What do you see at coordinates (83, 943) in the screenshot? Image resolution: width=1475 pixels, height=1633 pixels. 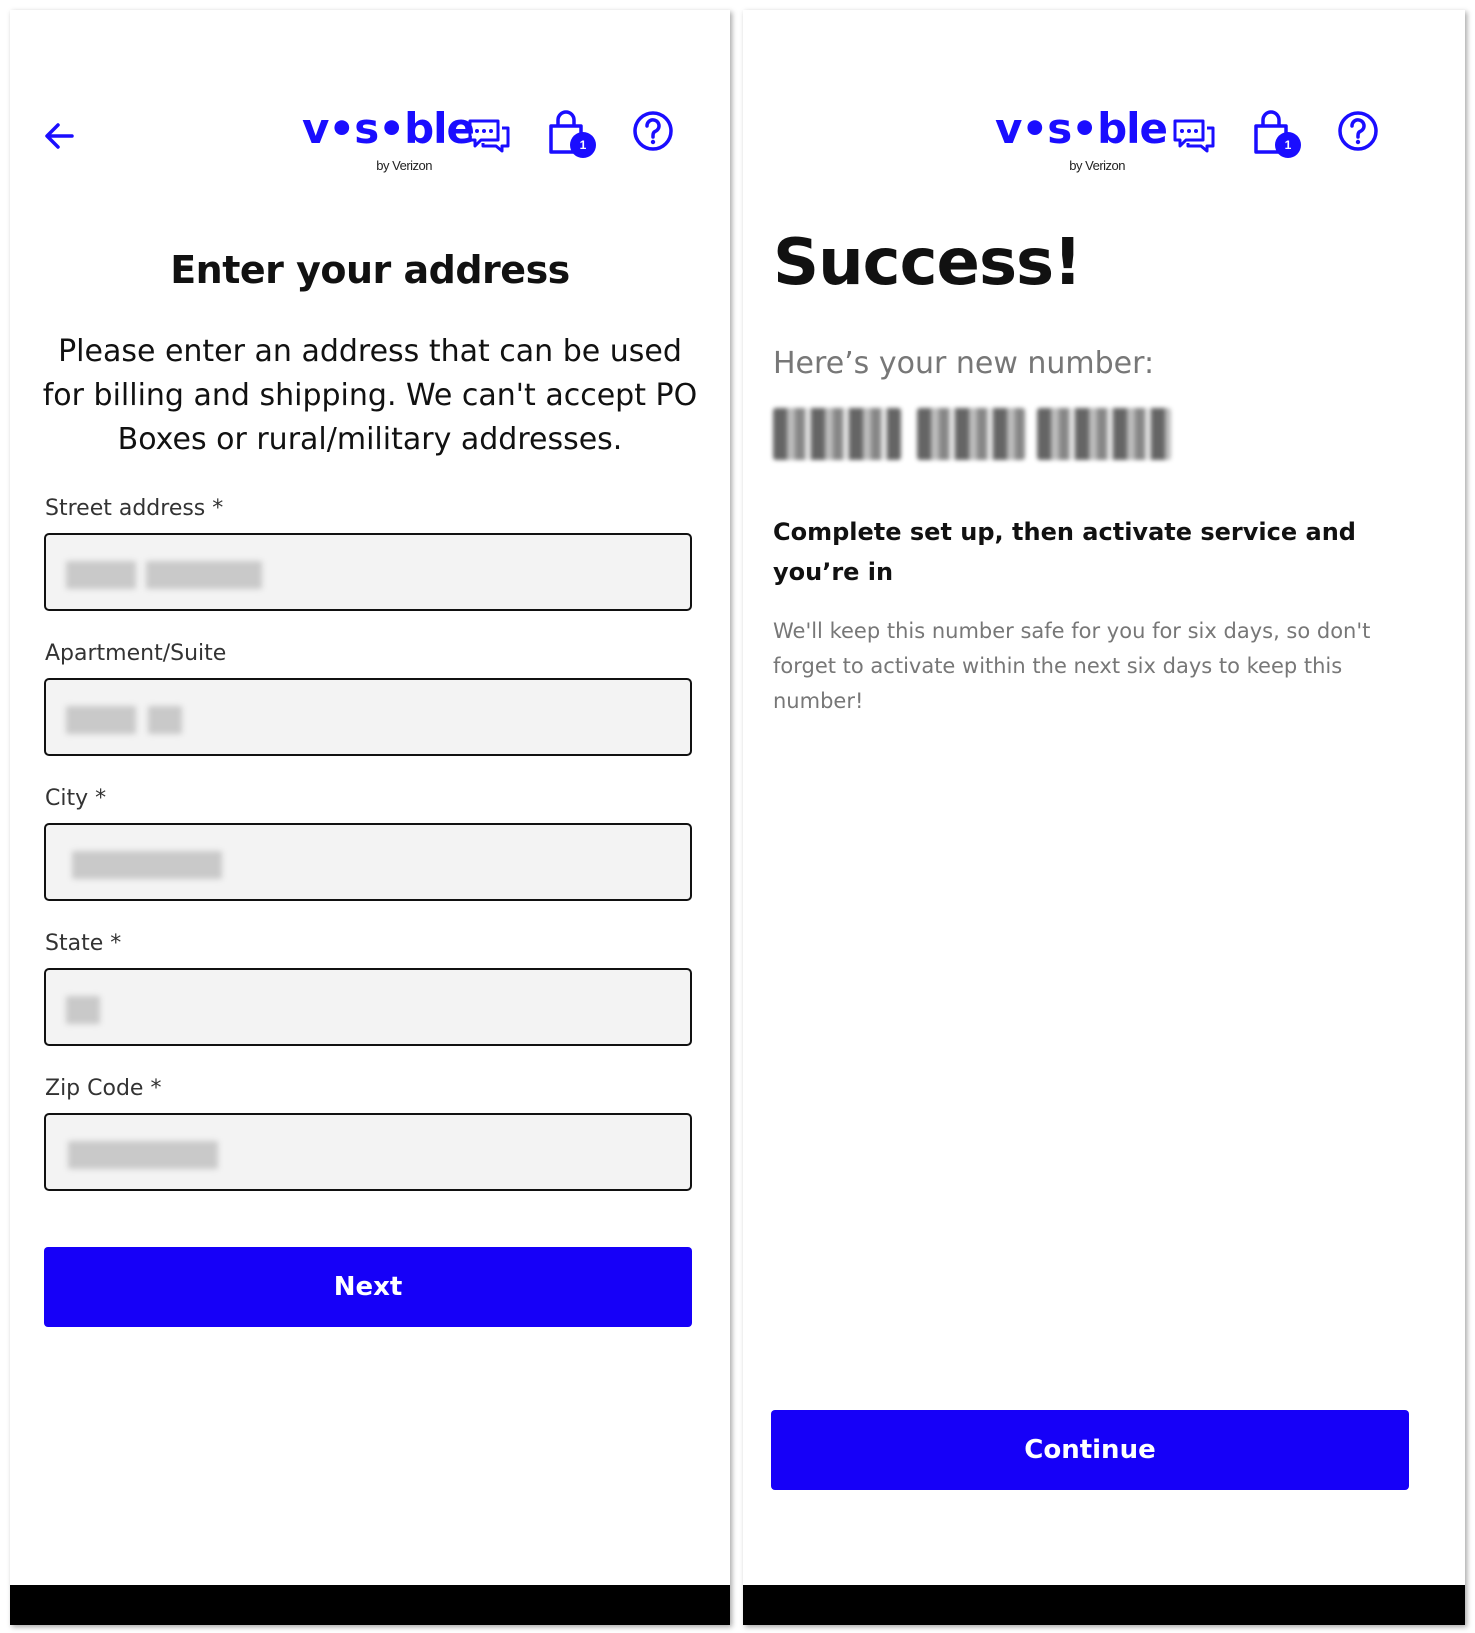 I see `state-label: State *` at bounding box center [83, 943].